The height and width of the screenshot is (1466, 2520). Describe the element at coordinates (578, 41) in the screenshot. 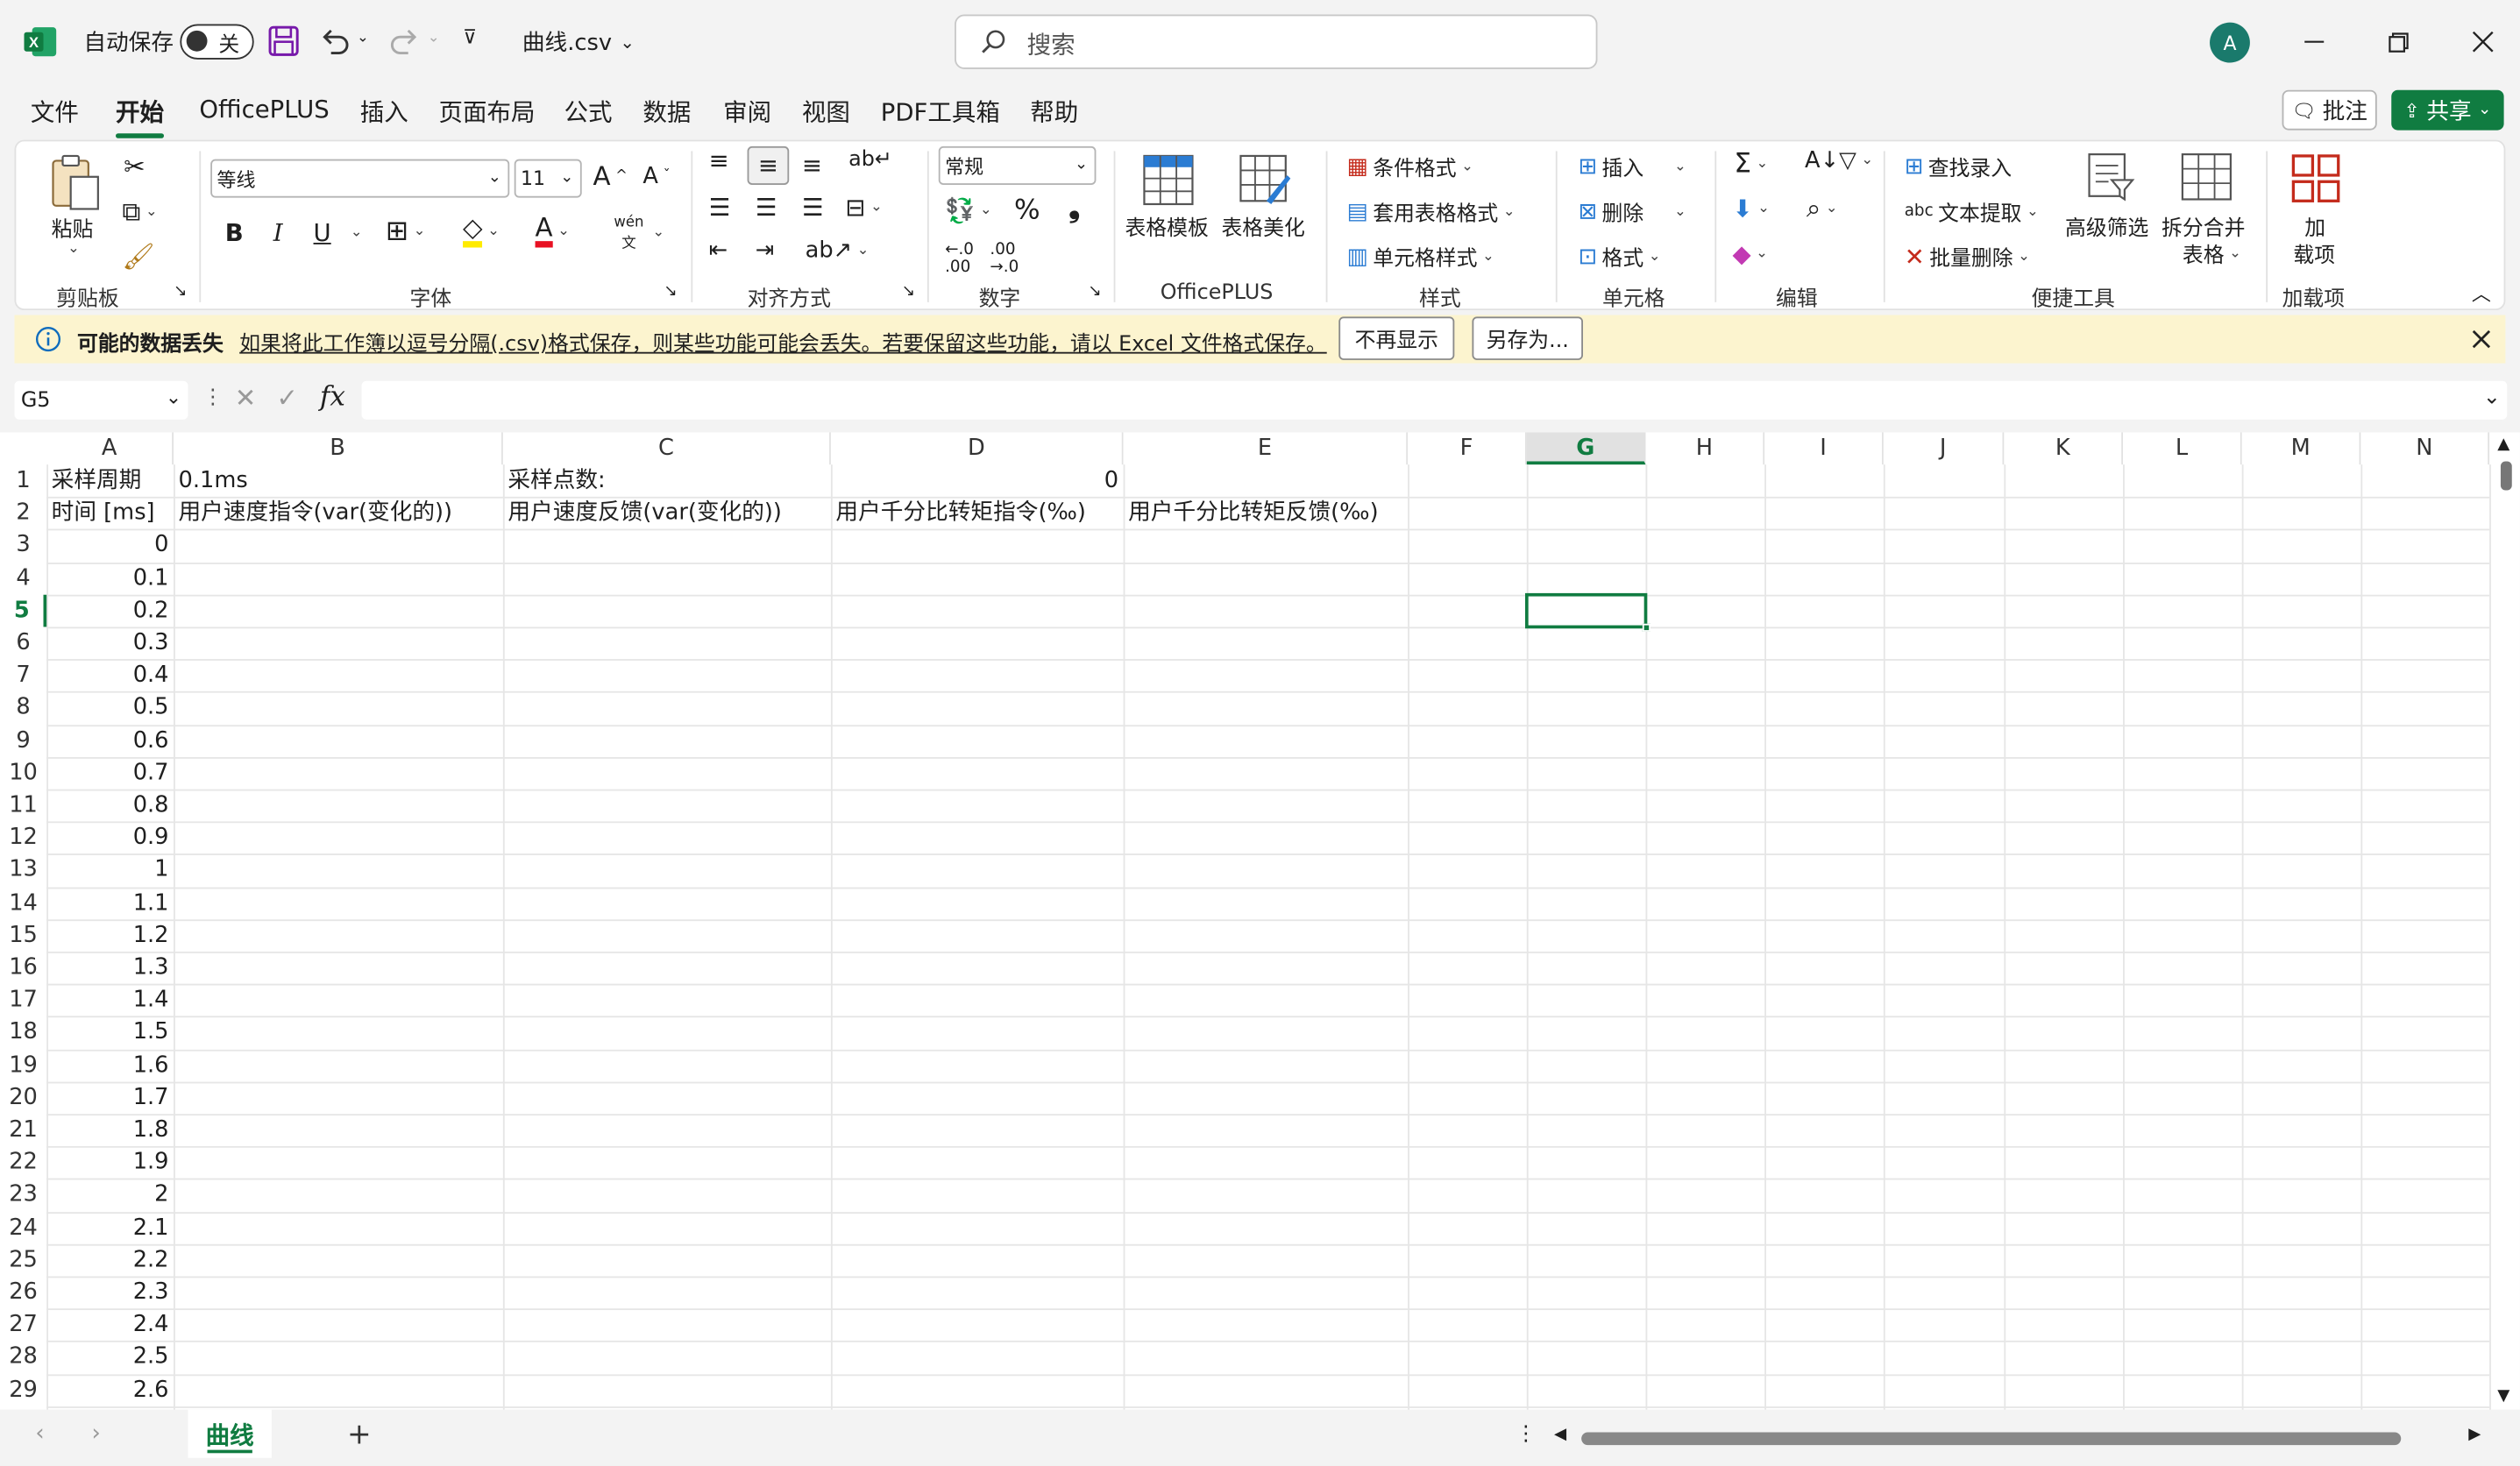

I see `file-name: 曲线.csv ⌄` at that location.